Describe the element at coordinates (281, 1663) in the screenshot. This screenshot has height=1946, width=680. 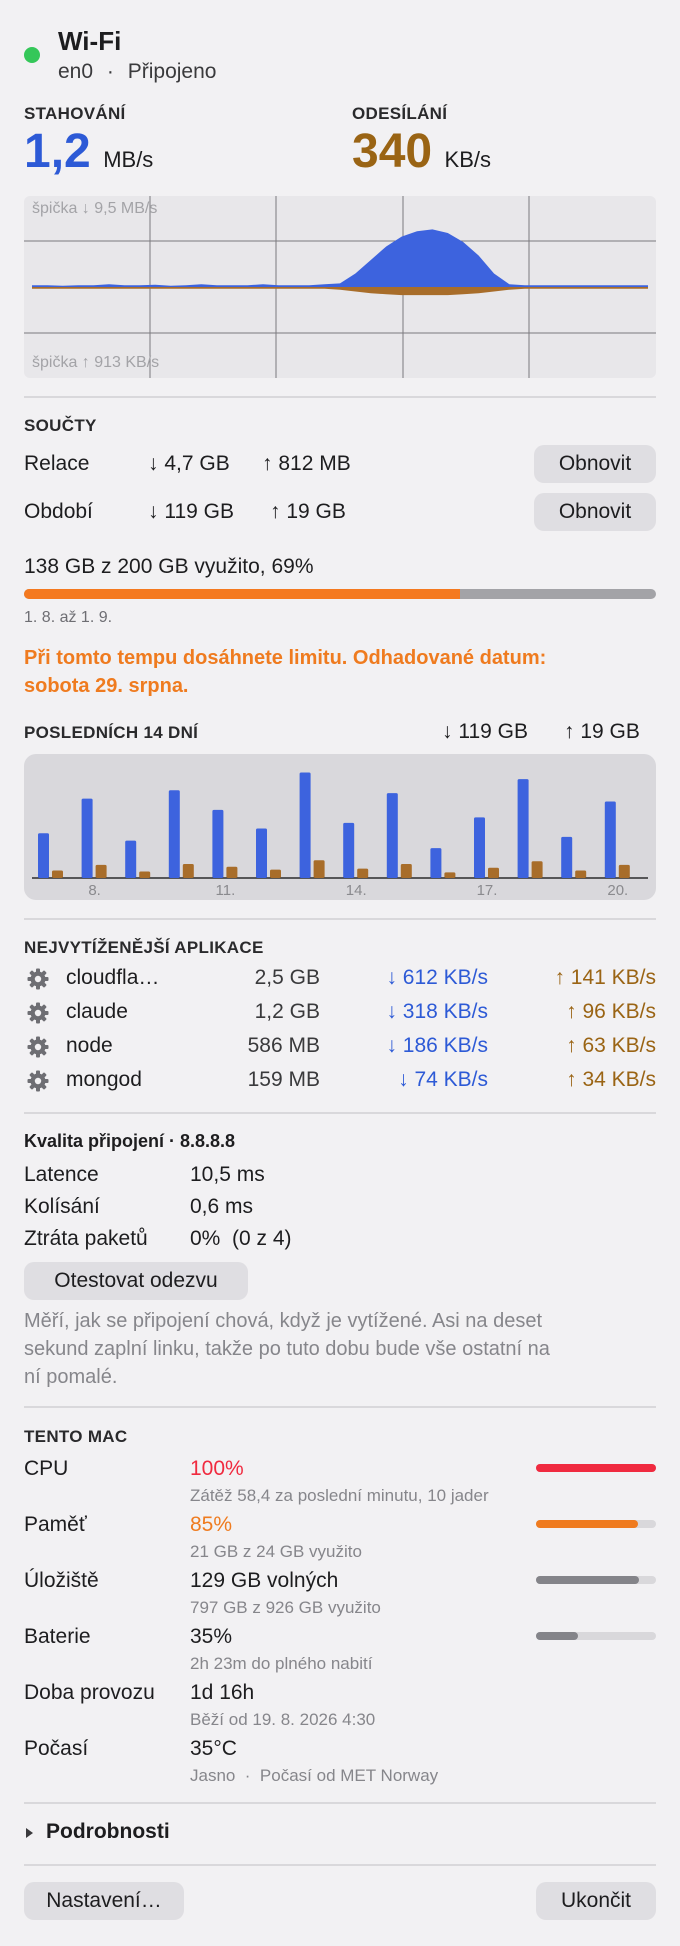
I see `battery-detail: 2h 23m do plného nabití` at that location.